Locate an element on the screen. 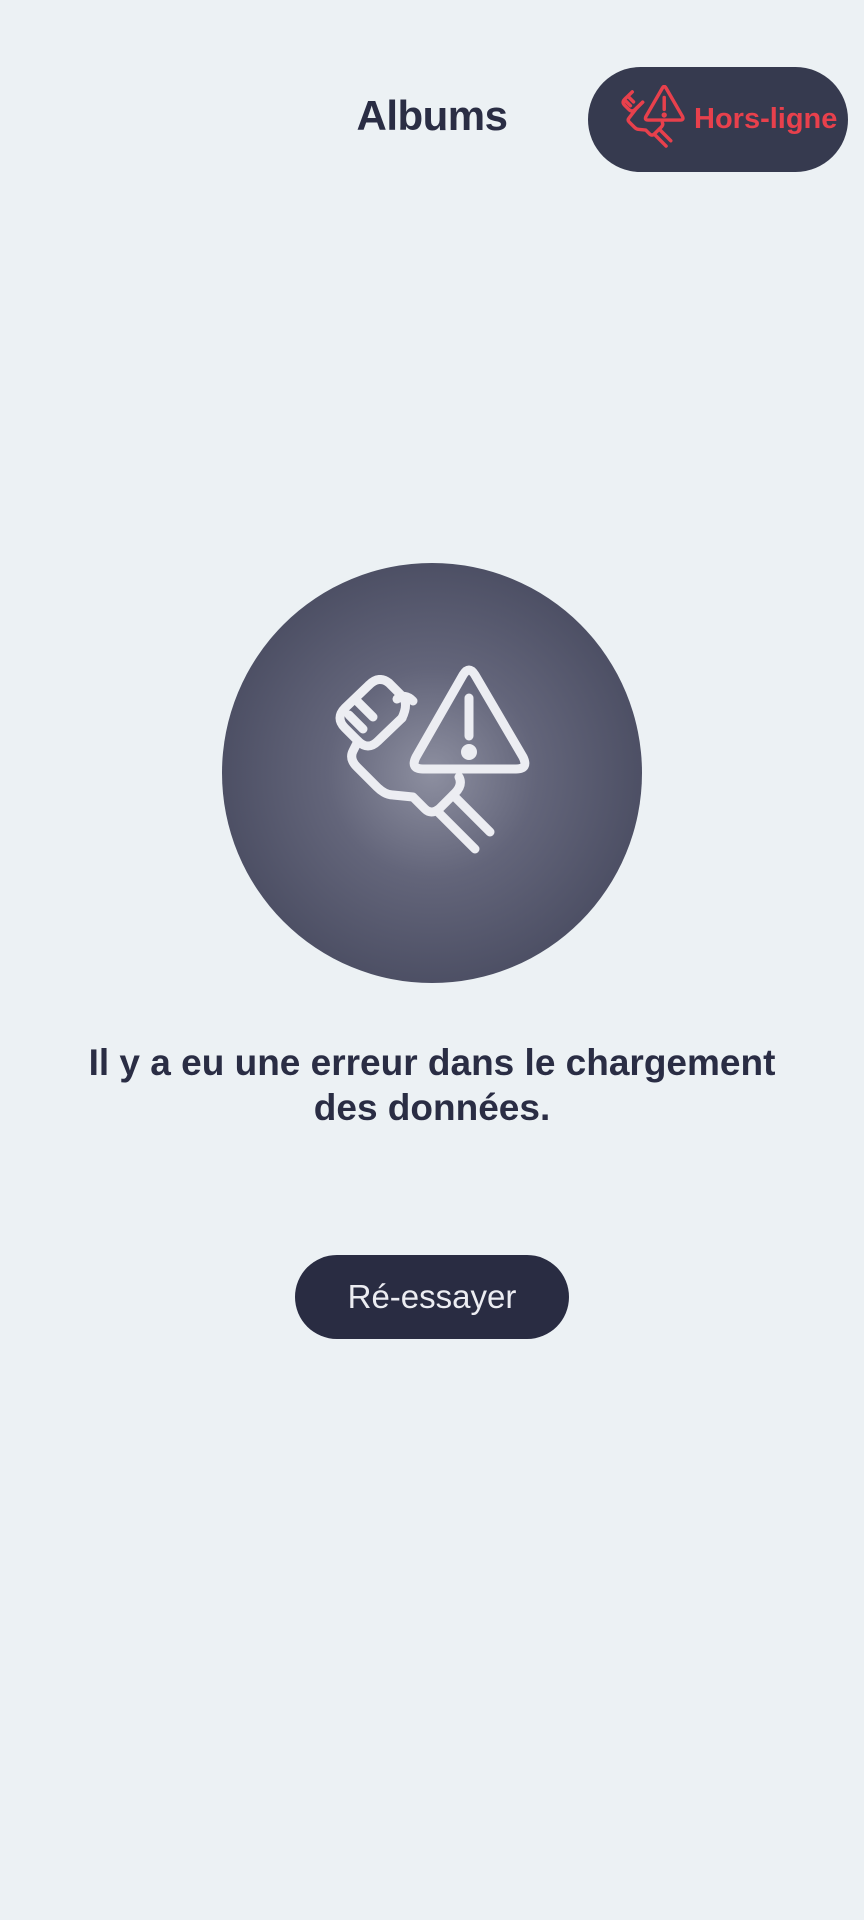  offline-status-badge: Hors-ligne is located at coordinates (718, 119).